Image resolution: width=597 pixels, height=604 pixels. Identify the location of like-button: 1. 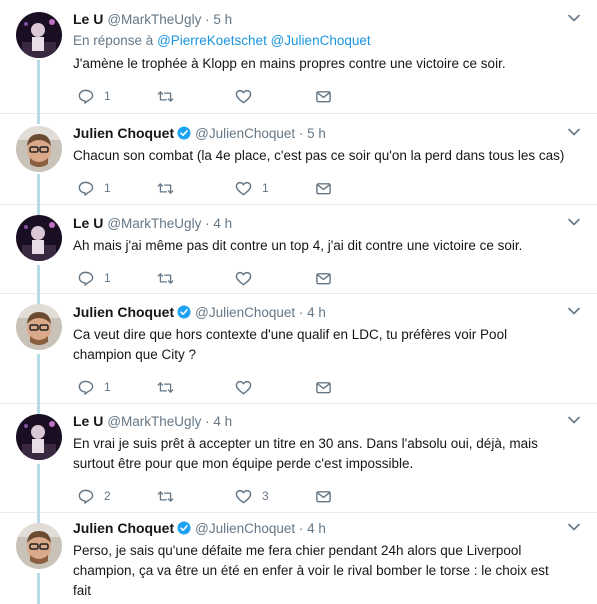
(252, 188).